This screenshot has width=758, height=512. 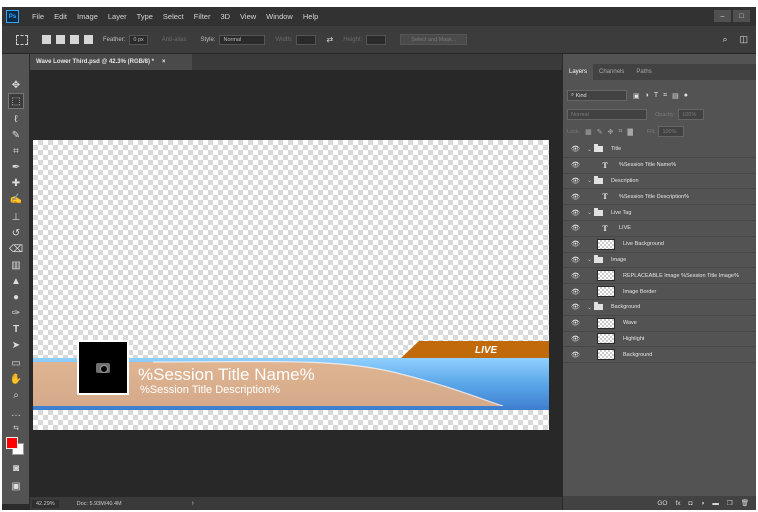 What do you see at coordinates (225, 16) in the screenshot?
I see `menu-3d: 3D` at bounding box center [225, 16].